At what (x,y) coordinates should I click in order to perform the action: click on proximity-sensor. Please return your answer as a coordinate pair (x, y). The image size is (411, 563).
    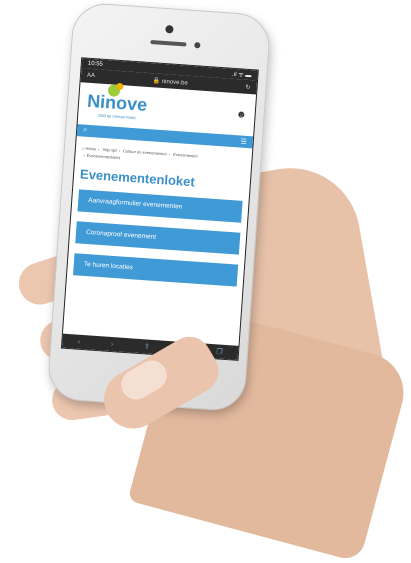
    Looking at the image, I should click on (197, 45).